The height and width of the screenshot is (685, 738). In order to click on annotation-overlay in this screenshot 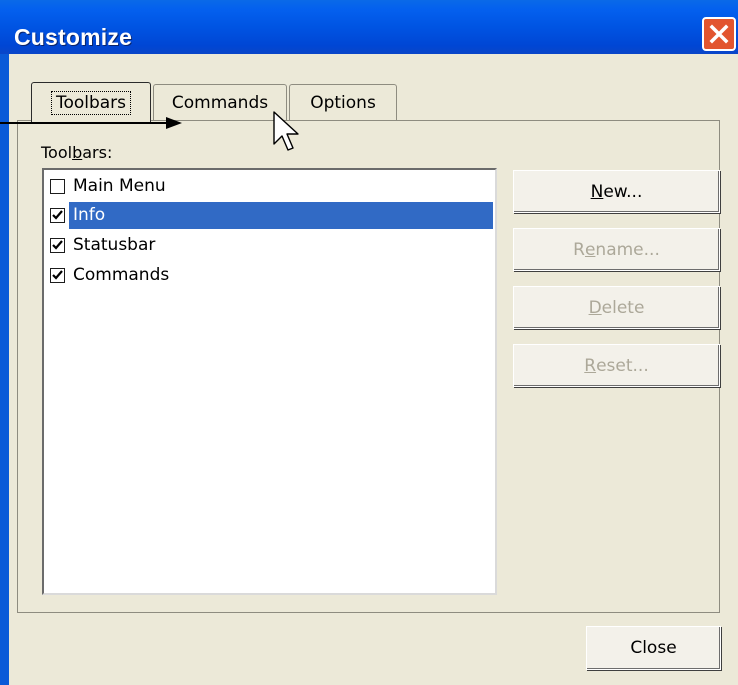, I will do `click(149, 131)`.